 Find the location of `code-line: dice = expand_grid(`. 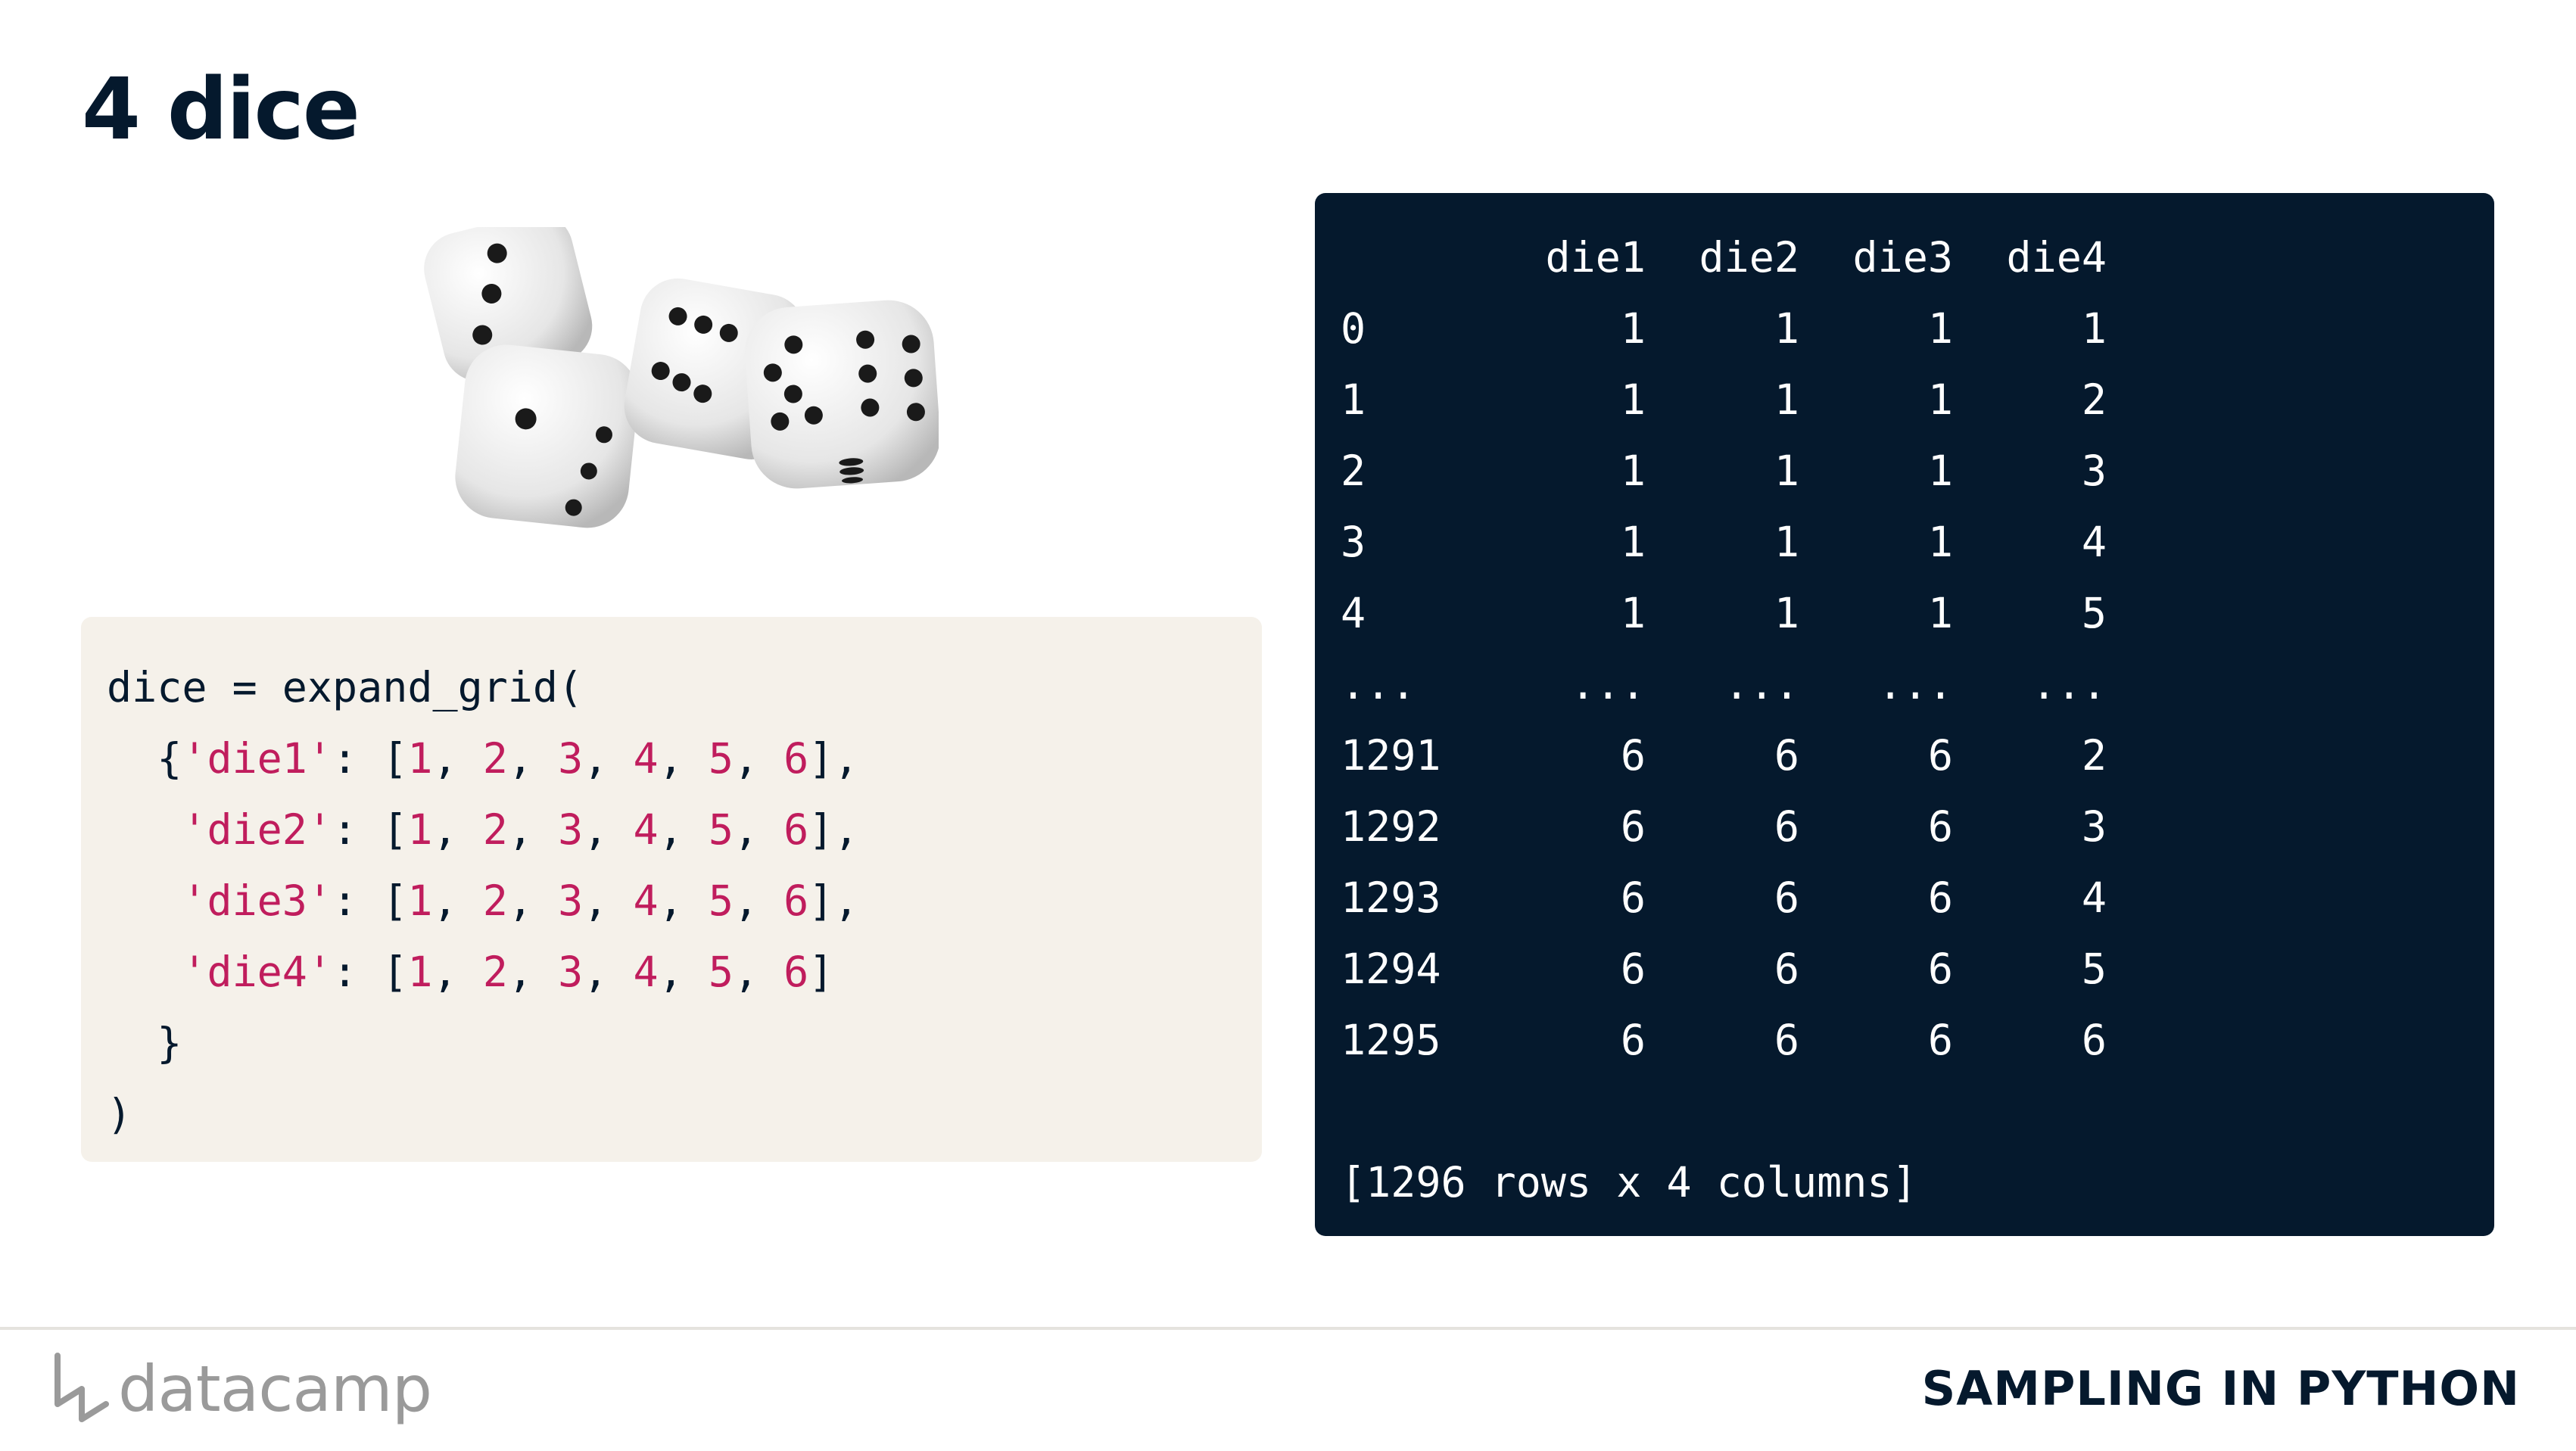

code-line: dice = expand_grid( is located at coordinates (345, 687).